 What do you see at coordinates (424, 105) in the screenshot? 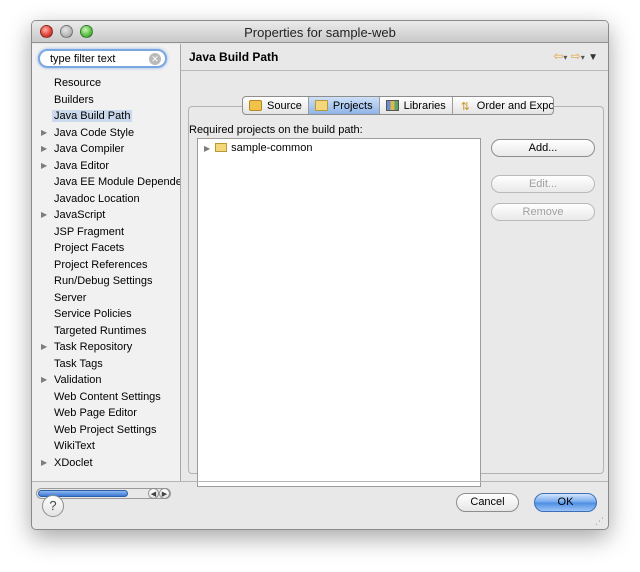
I see `tab-libraries-label: Libraries` at bounding box center [424, 105].